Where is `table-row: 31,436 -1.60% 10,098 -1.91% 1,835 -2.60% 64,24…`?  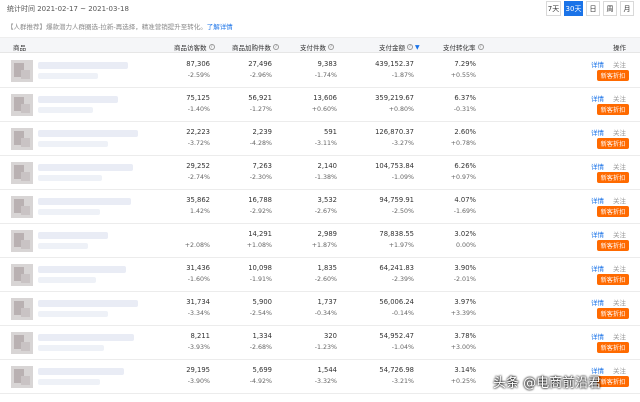 table-row: 31,436 -1.60% 10,098 -1.91% 1,835 -2.60% 64,24… is located at coordinates (320, 275).